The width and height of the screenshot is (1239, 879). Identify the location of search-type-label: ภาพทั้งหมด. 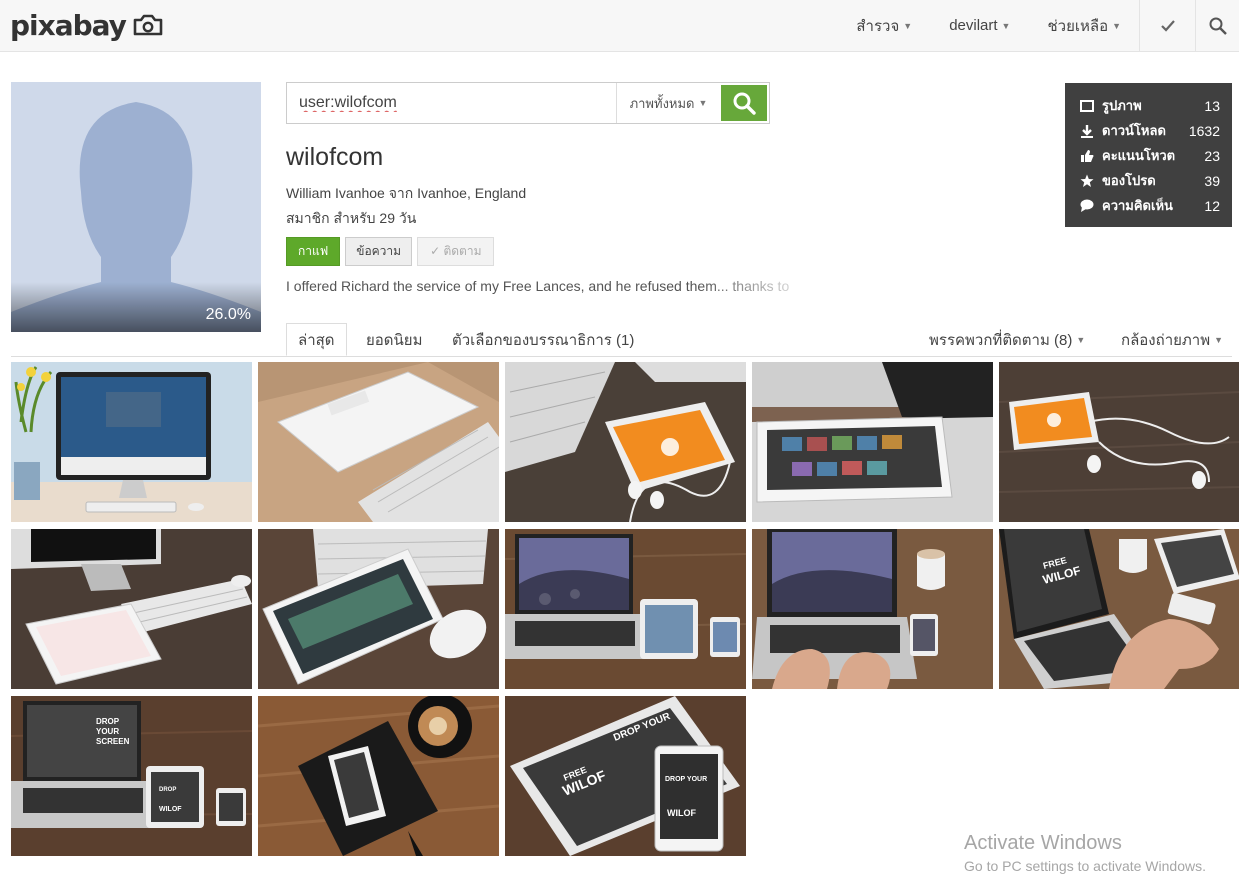
(662, 103).